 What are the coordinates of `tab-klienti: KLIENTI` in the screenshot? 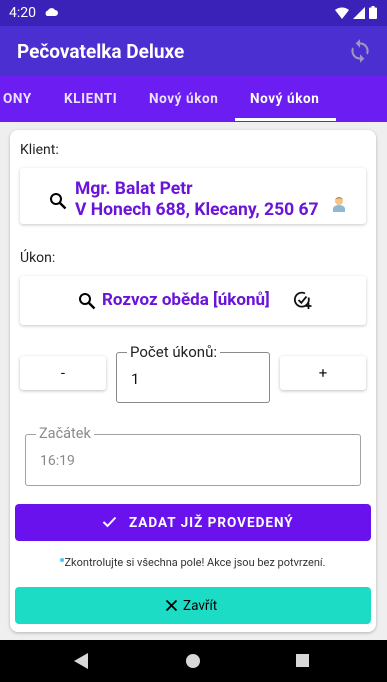 It's located at (90, 99).